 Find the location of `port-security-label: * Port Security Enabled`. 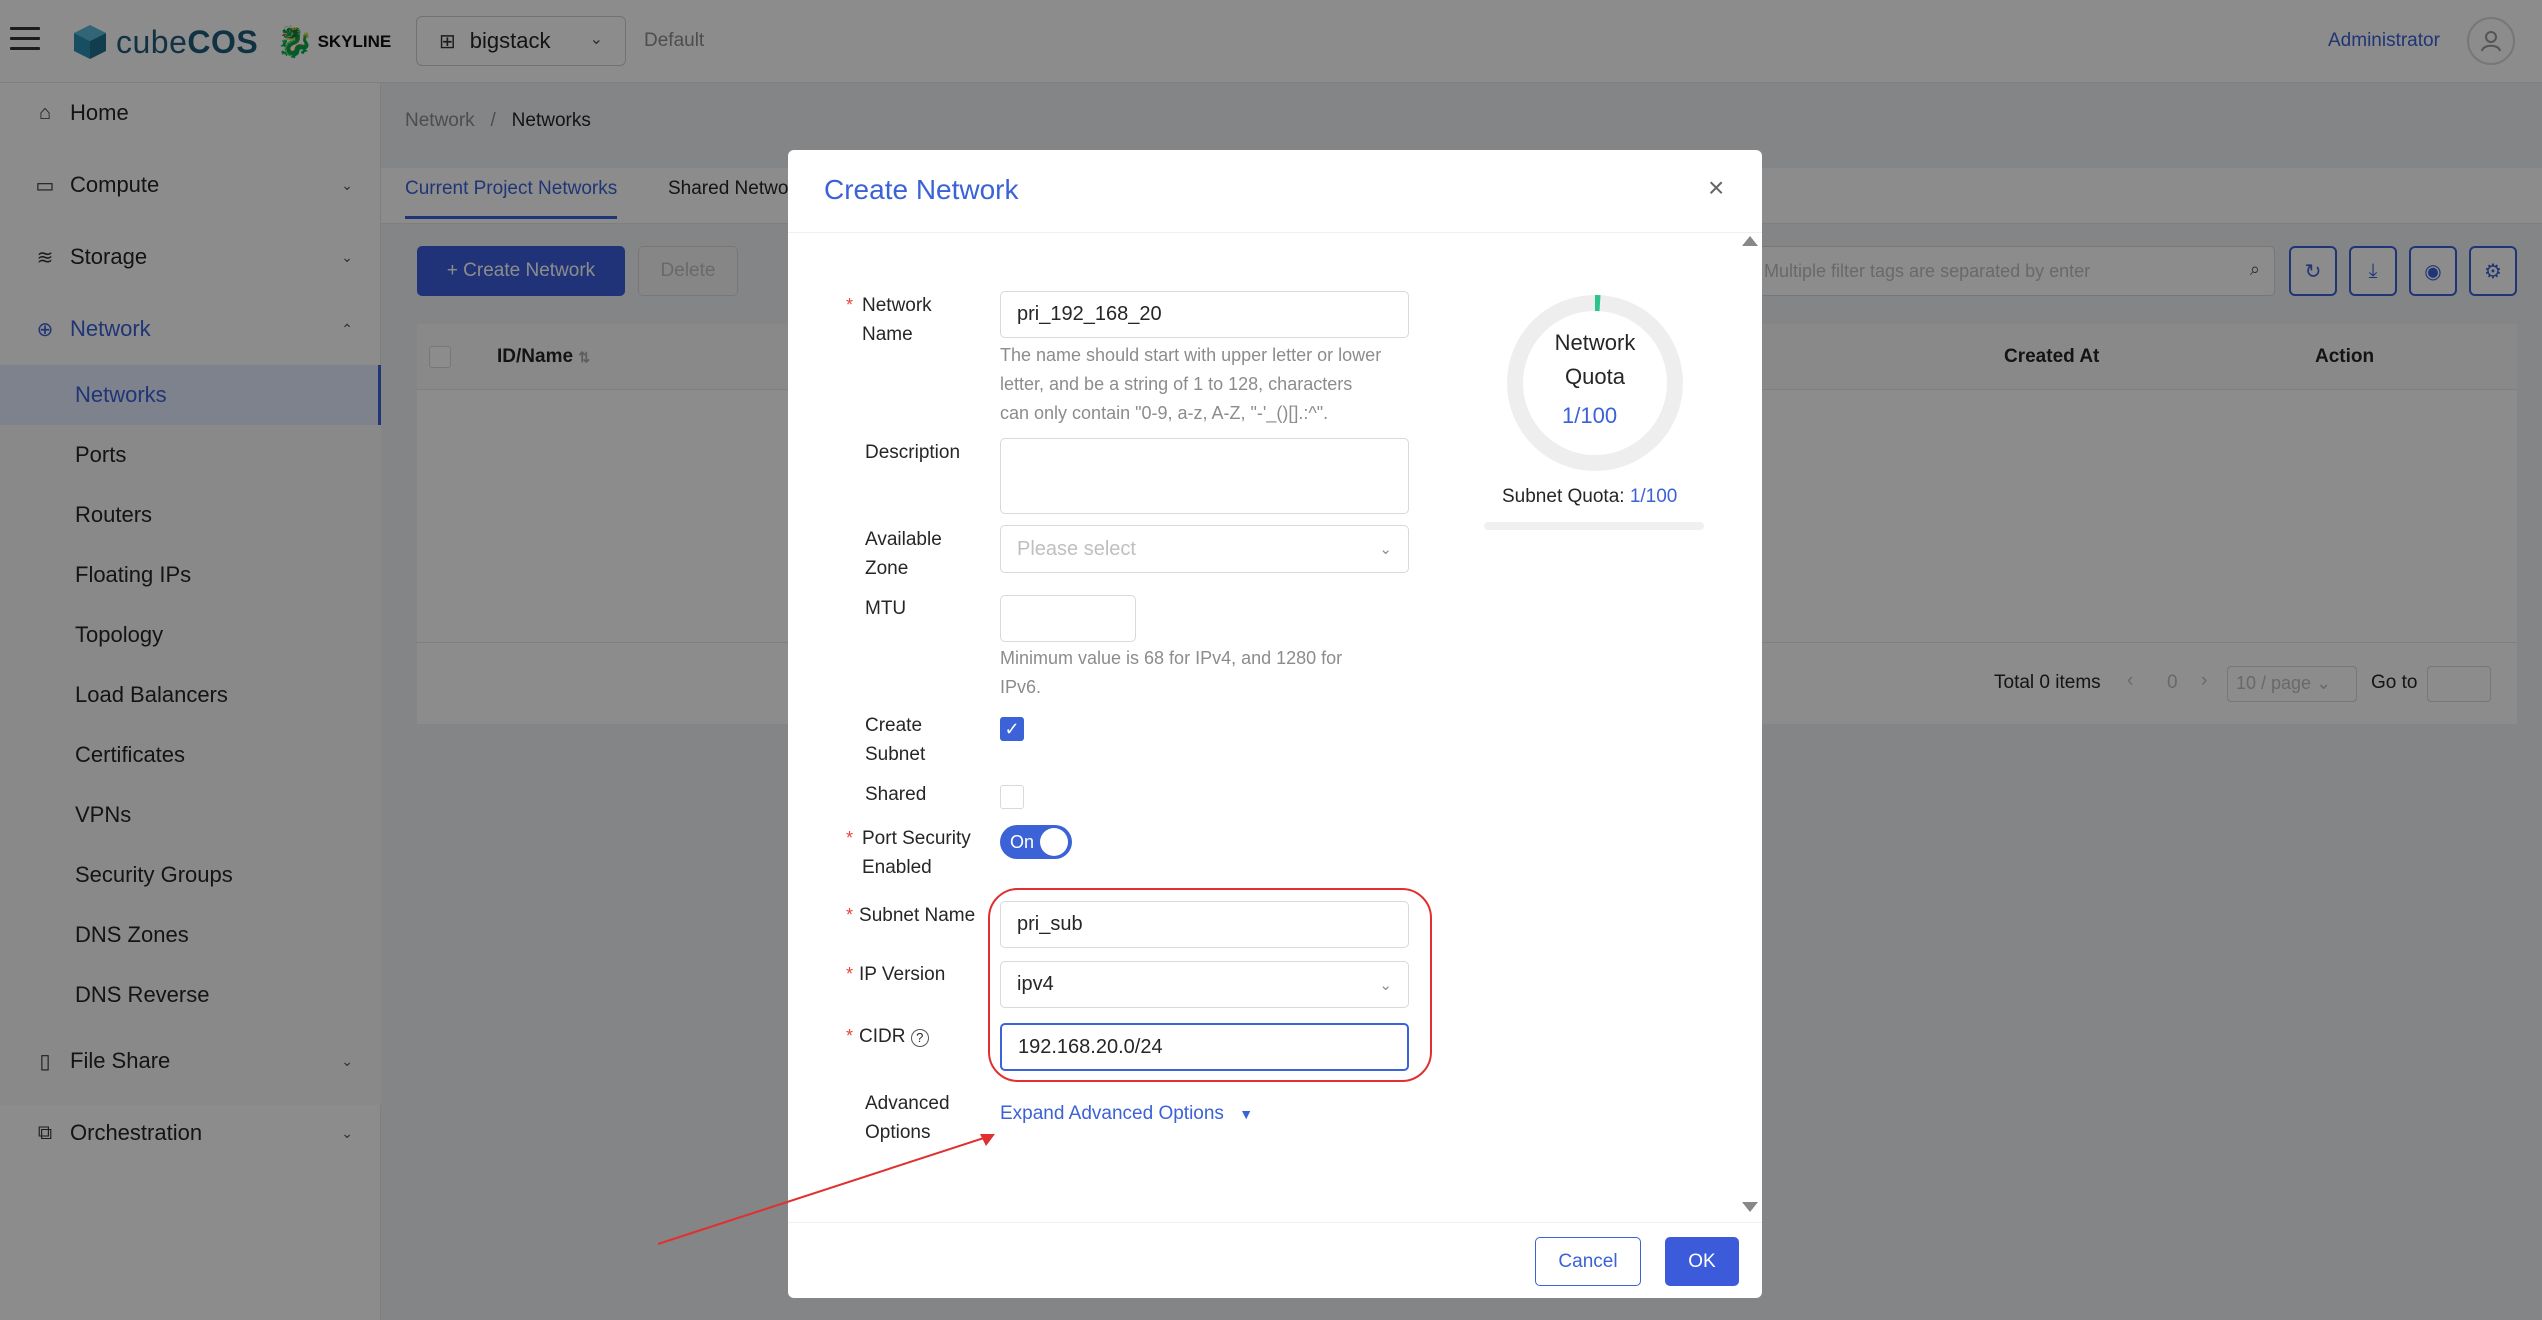

port-security-label: * Port Security Enabled is located at coordinates (908, 853).